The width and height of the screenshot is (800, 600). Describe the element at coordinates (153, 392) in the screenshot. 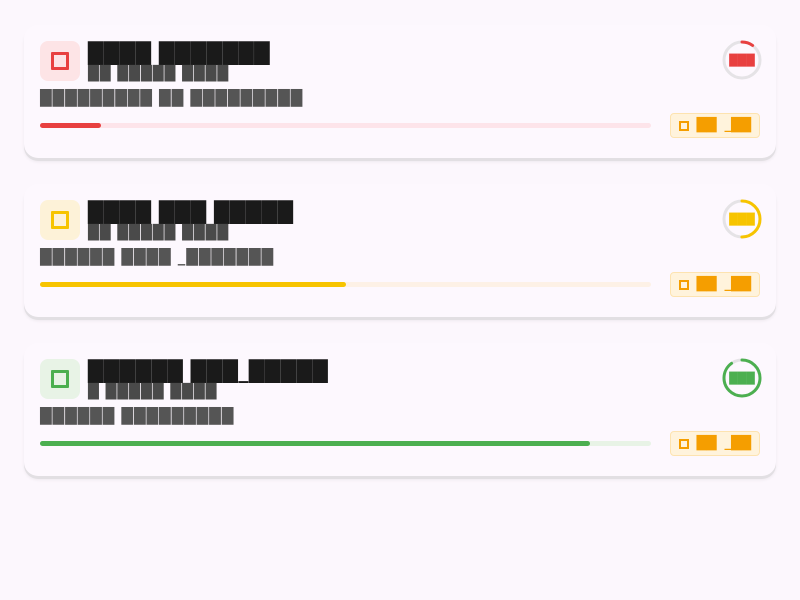

I see `task-subtitle: █ █████ ████` at that location.